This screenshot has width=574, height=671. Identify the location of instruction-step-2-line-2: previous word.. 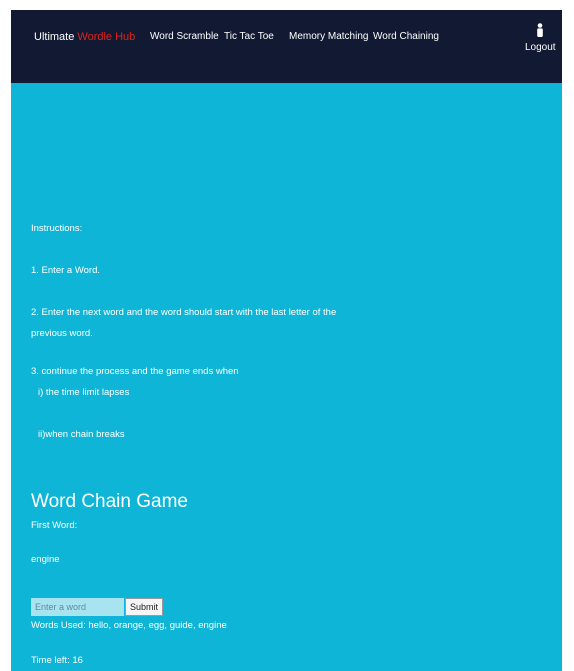
(62, 333).